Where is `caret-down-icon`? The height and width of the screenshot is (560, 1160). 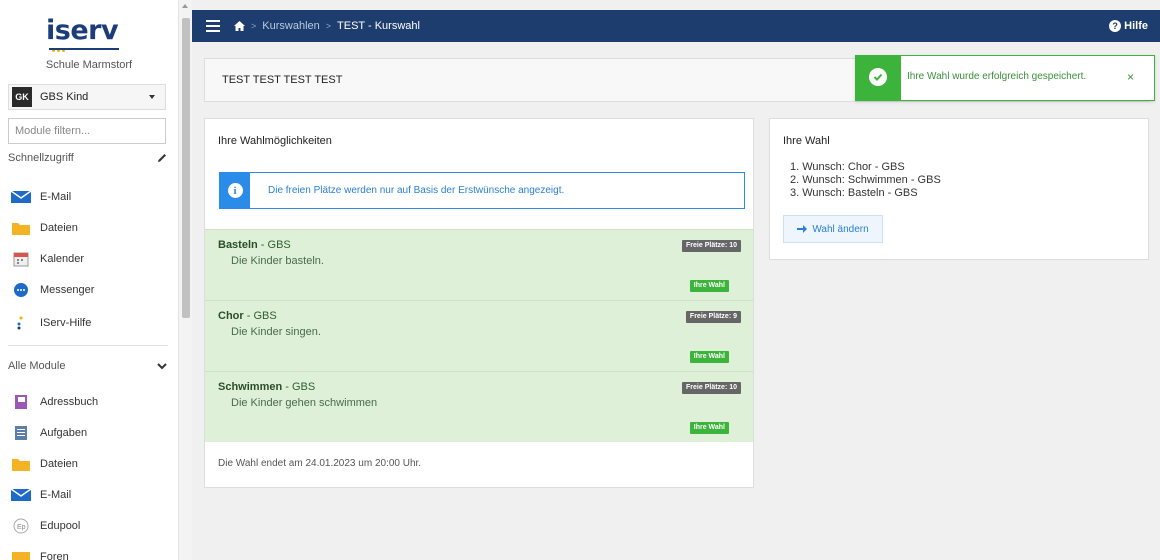 caret-down-icon is located at coordinates (152, 97).